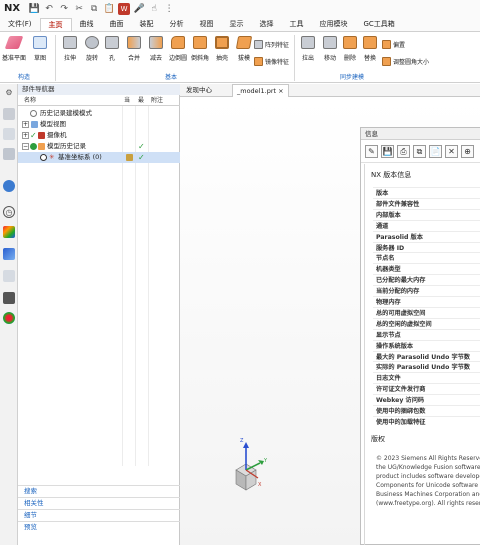  What do you see at coordinates (33, 146) in the screenshot?
I see `status-icon` at bounding box center [33, 146].